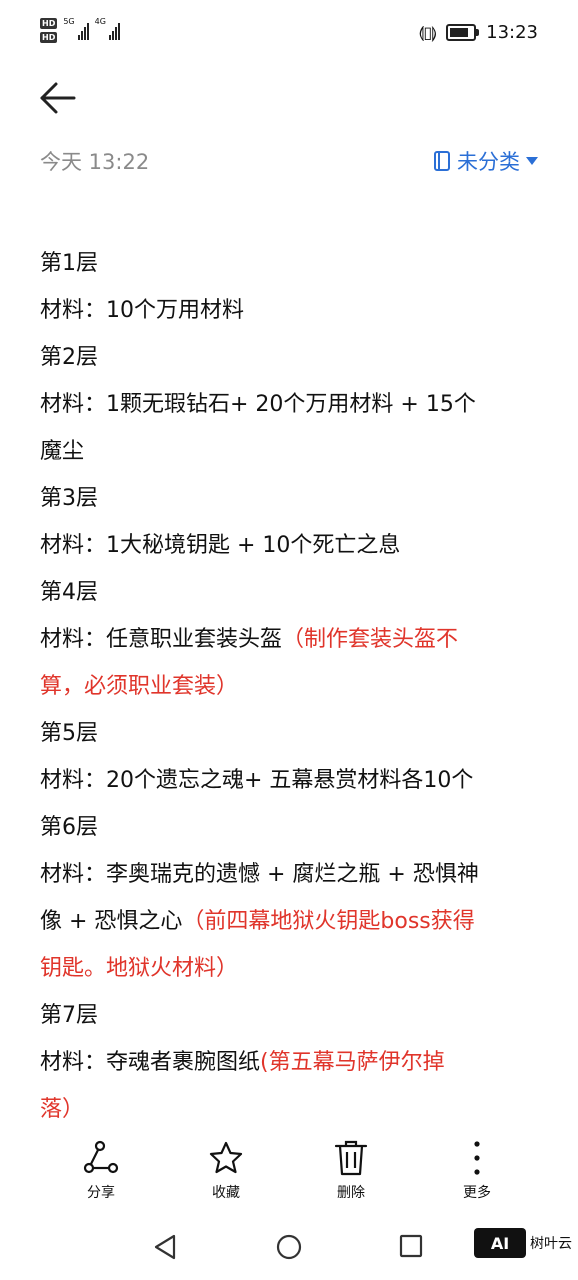 This screenshot has width=578, height=1280. What do you see at coordinates (477, 1193) in the screenshot?
I see `more-label: 更多` at bounding box center [477, 1193].